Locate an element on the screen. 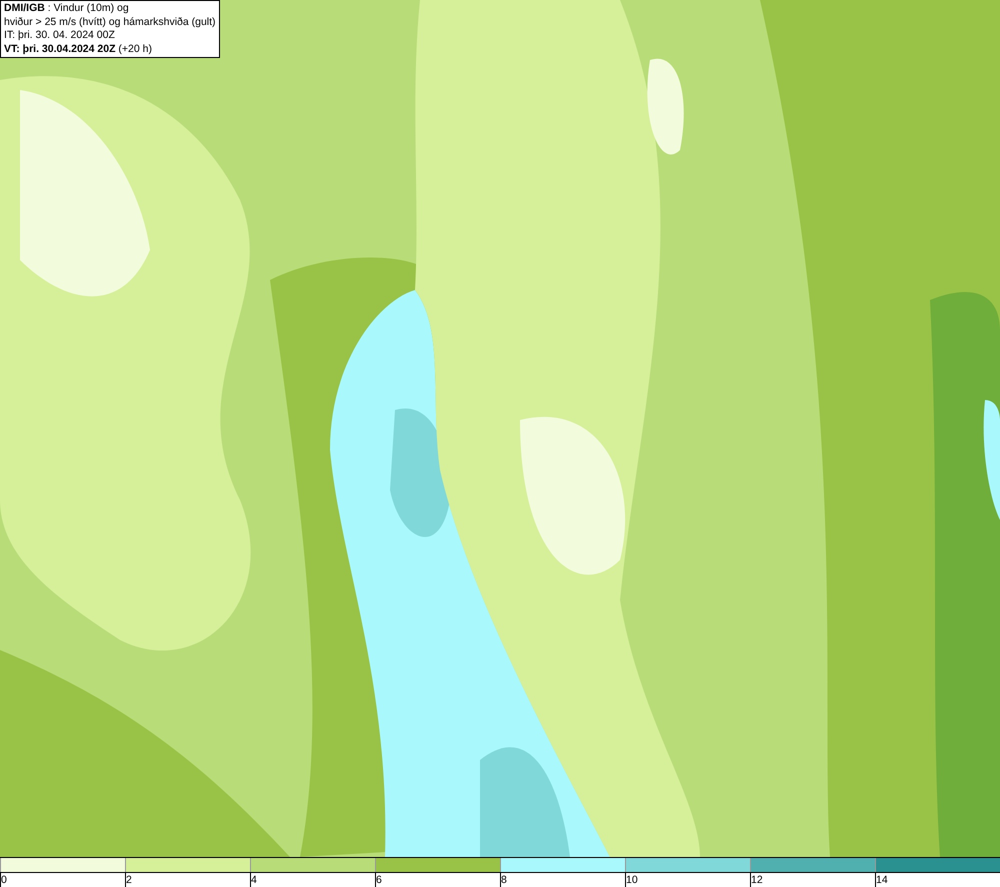  legend-label: 12 is located at coordinates (757, 880).